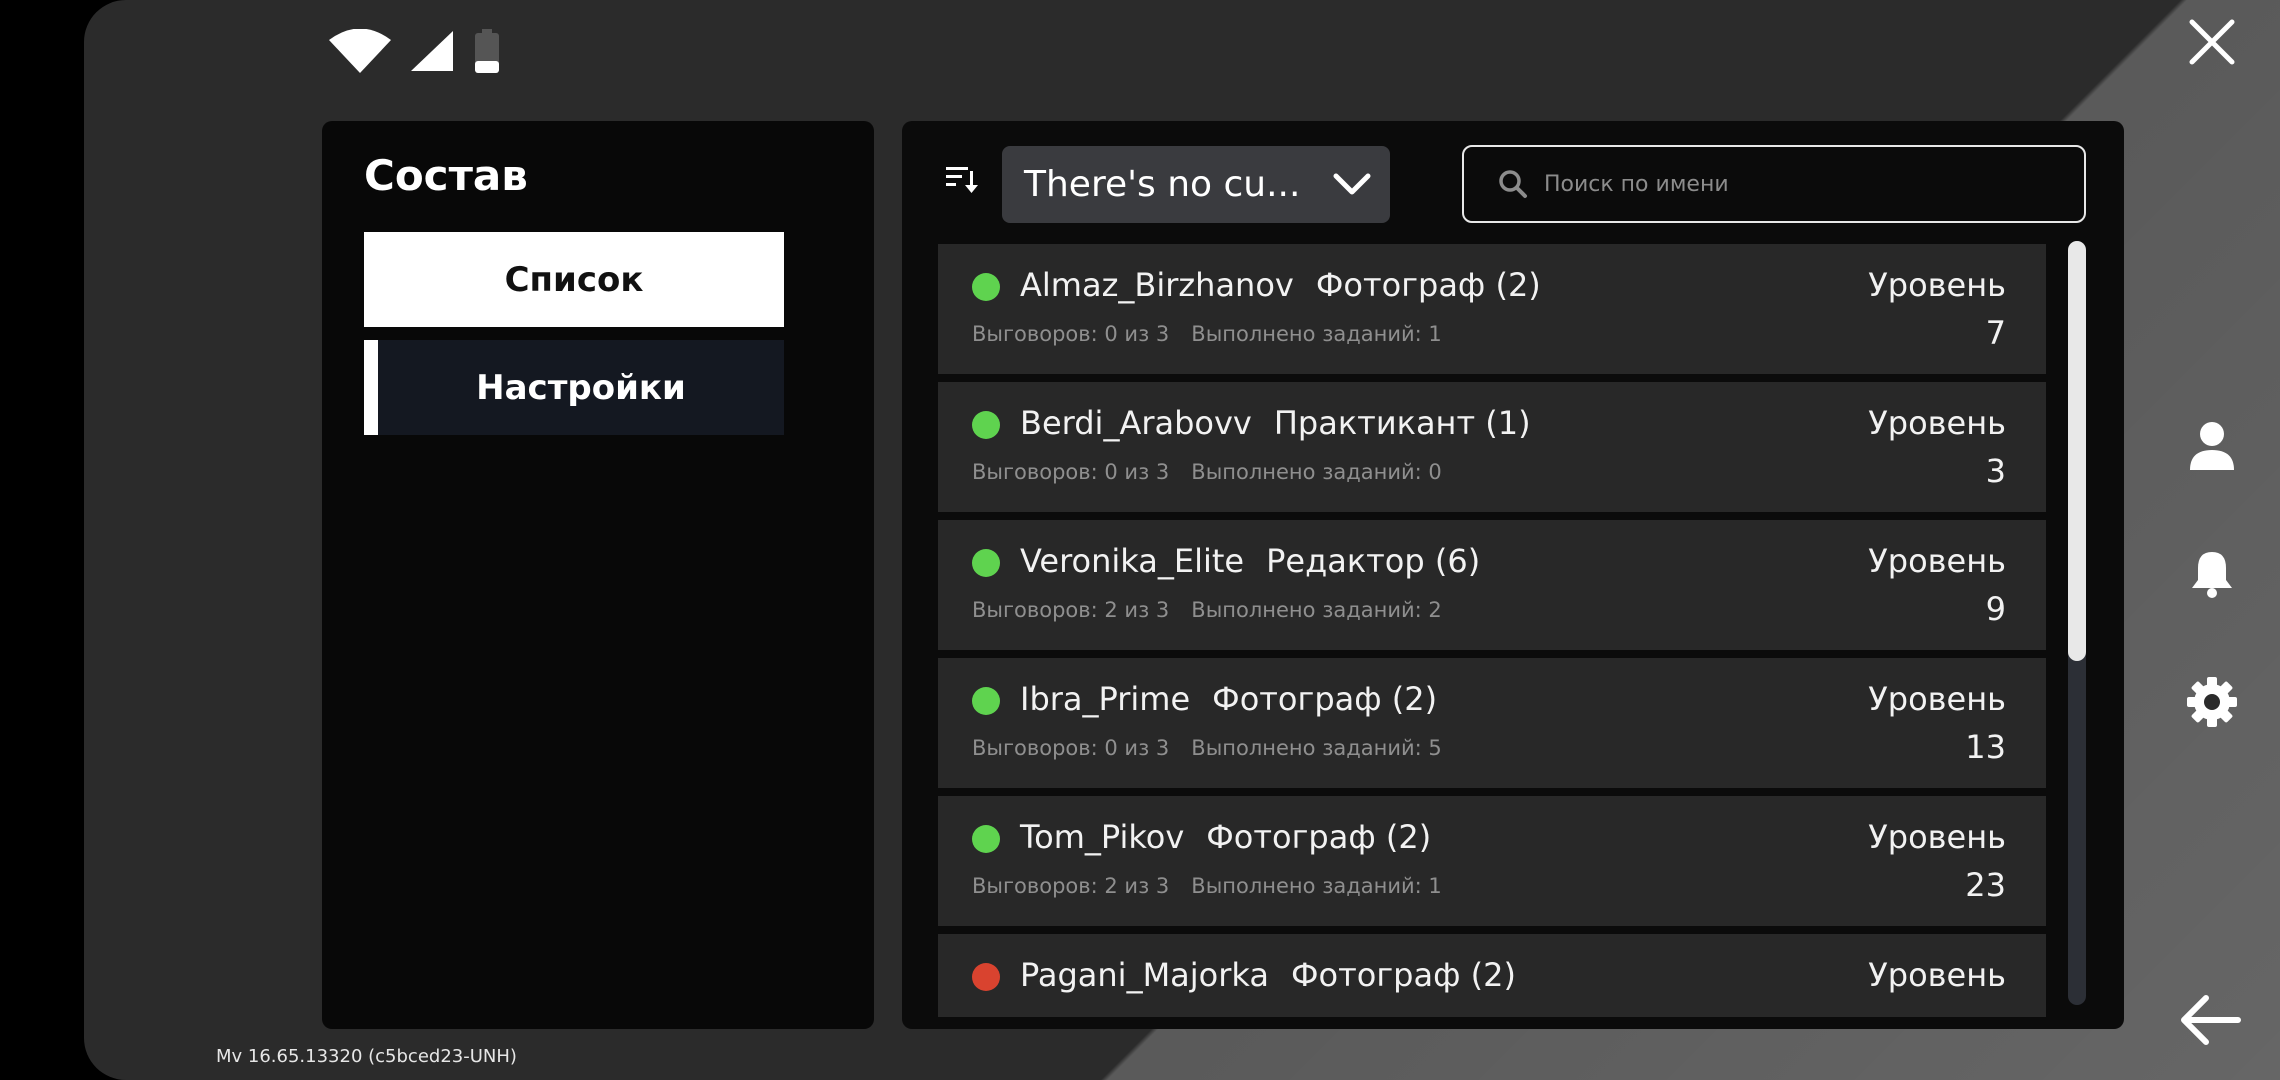 The height and width of the screenshot is (1080, 2280). I want to click on arrow-left-icon, so click(2211, 1020).